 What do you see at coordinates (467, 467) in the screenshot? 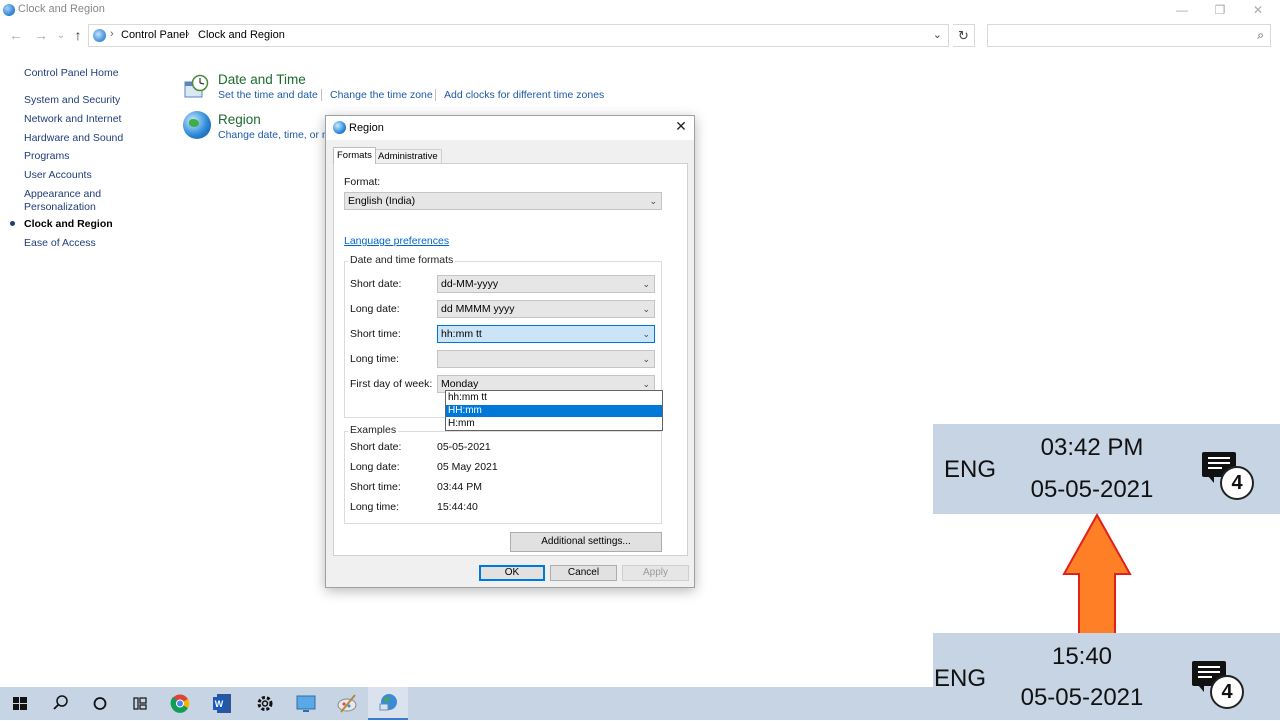
I see `example-long-date-value: 05 May 2021` at bounding box center [467, 467].